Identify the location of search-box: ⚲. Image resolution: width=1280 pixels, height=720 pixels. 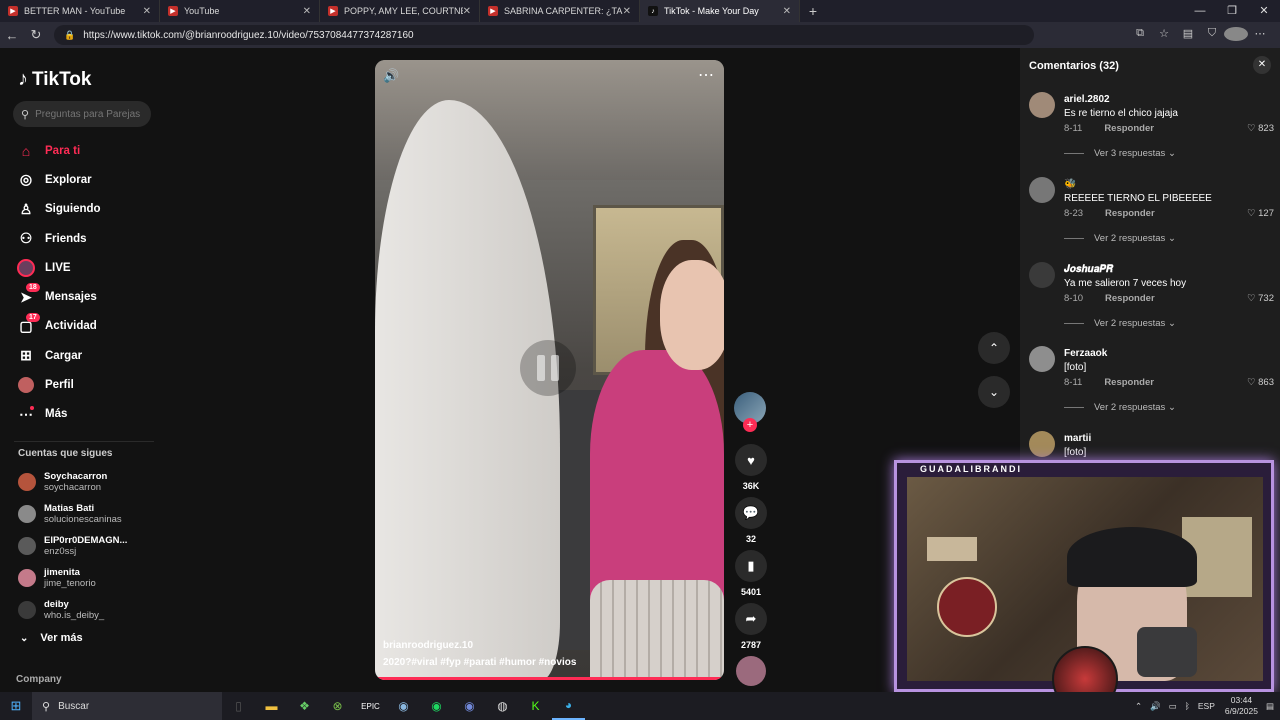
(82, 114).